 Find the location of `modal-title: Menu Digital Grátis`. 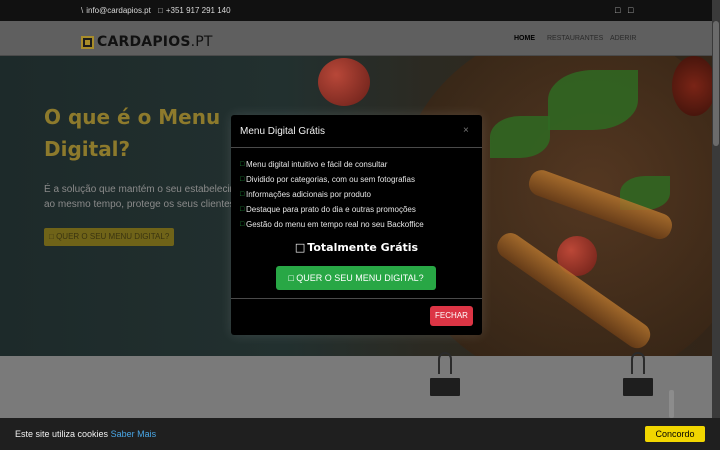

modal-title: Menu Digital Grátis is located at coordinates (283, 131).